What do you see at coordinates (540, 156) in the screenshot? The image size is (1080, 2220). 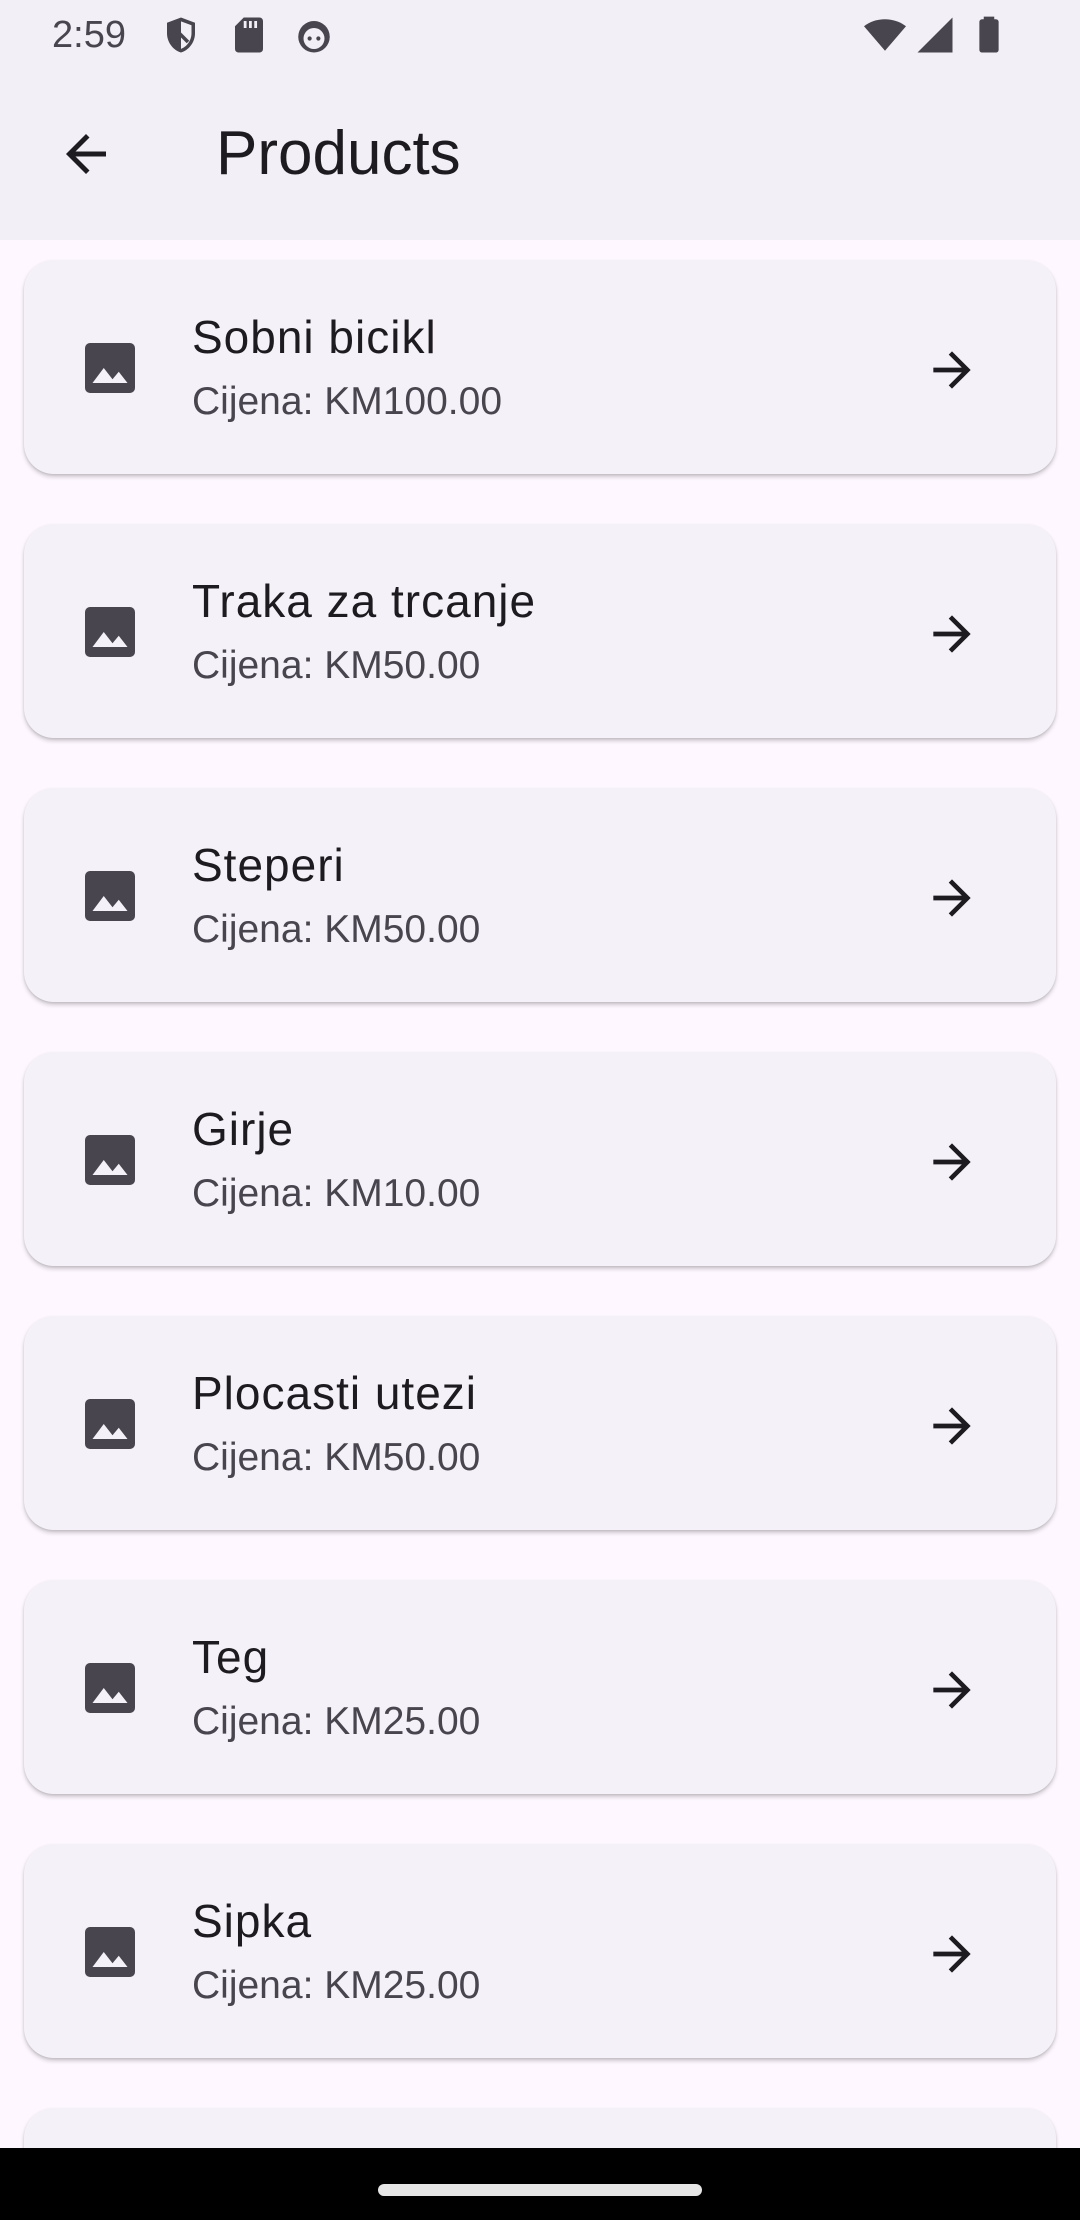 I see `app-bar: Products` at bounding box center [540, 156].